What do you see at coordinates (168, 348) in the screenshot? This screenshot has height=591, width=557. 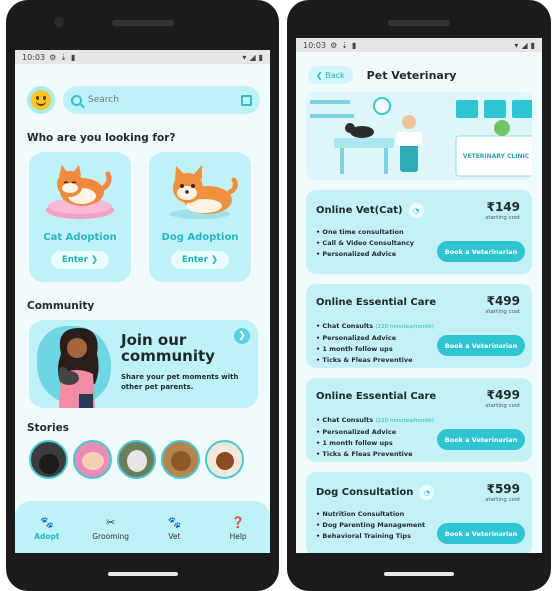 I see `community-heading: Join our community` at bounding box center [168, 348].